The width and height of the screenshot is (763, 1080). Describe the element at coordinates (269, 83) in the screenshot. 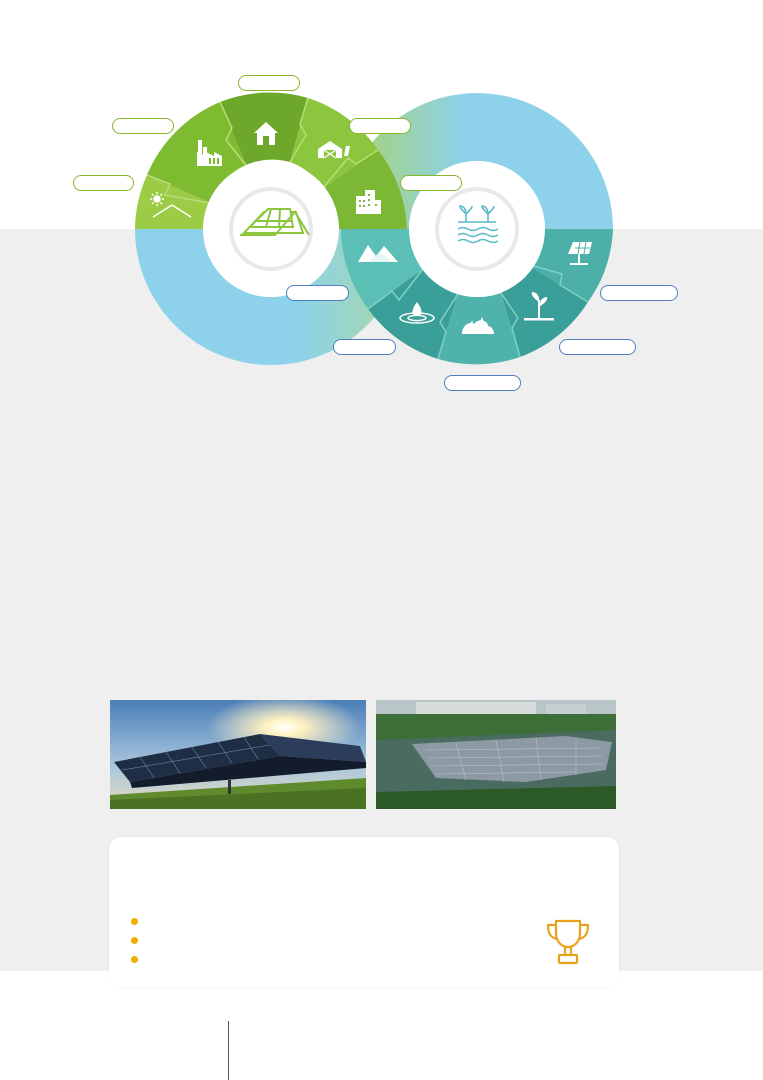

I see `label-pill-residential` at that location.